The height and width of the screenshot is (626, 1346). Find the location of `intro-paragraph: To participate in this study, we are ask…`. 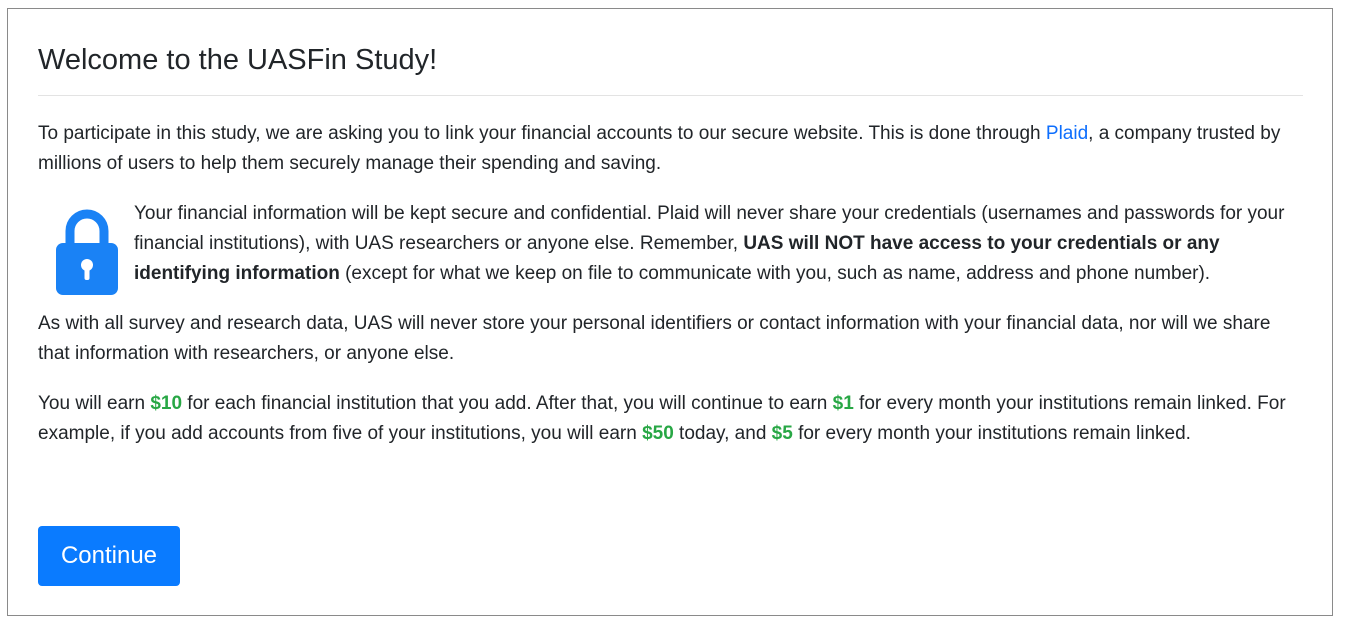

intro-paragraph: To participate in this study, we are ask… is located at coordinates (670, 149).